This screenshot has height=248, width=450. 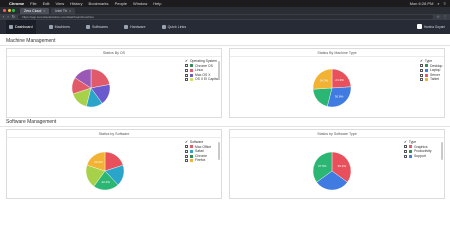 I want to click on legend-item: Tablet, so click(x=431, y=79).